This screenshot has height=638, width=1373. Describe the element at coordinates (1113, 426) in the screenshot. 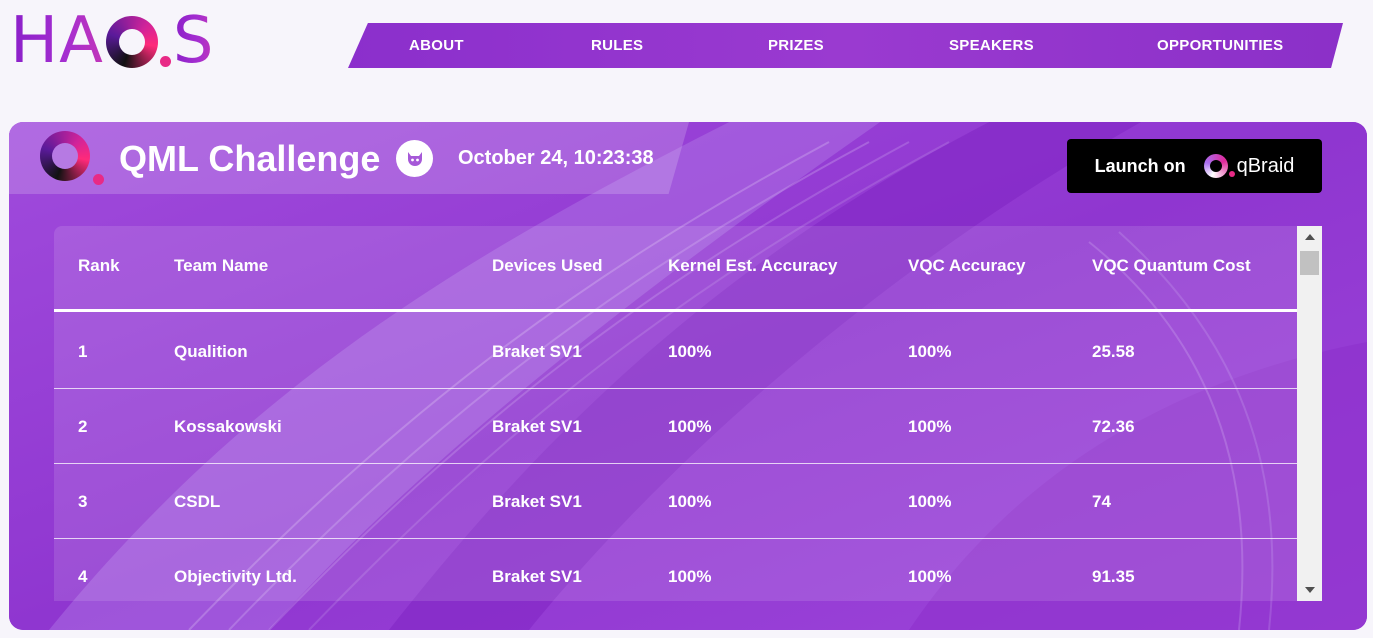

I see `cell-vqc-quantum-cost: 72.36` at that location.